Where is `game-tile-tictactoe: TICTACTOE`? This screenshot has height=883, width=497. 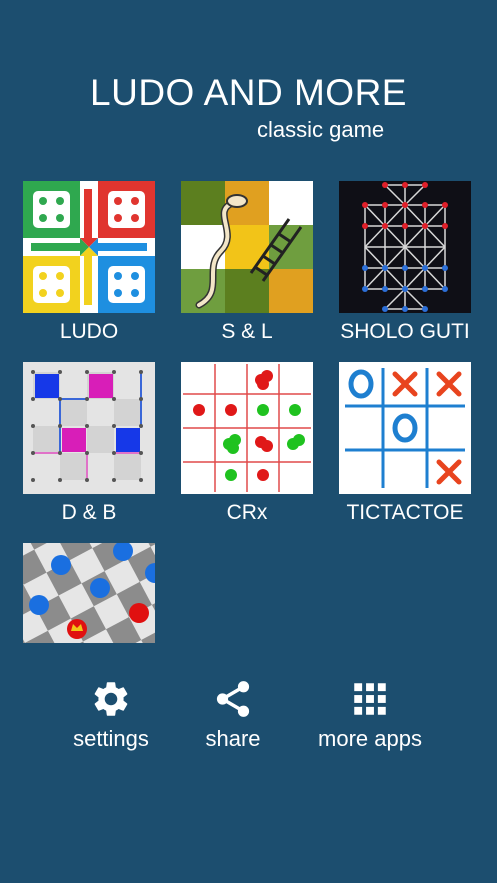 game-tile-tictactoe: TICTACTOE is located at coordinates (405, 443).